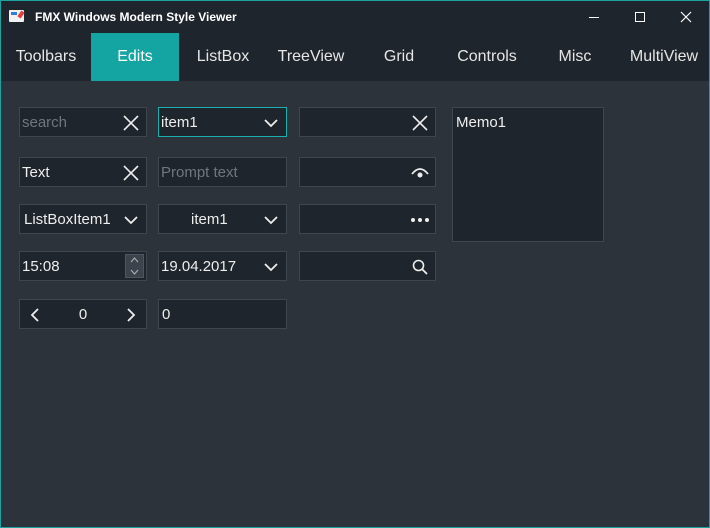 The height and width of the screenshot is (528, 710). Describe the element at coordinates (528, 174) in the screenshot. I see `memo: Memo1` at that location.